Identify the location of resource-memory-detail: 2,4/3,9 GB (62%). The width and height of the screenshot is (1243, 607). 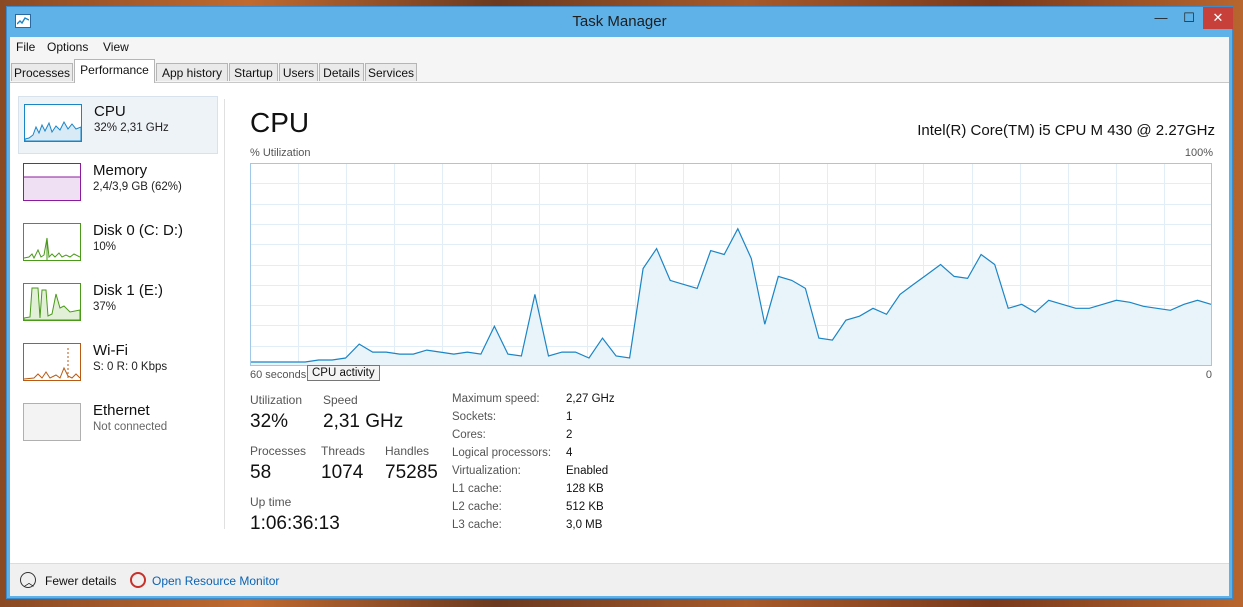
(137, 187).